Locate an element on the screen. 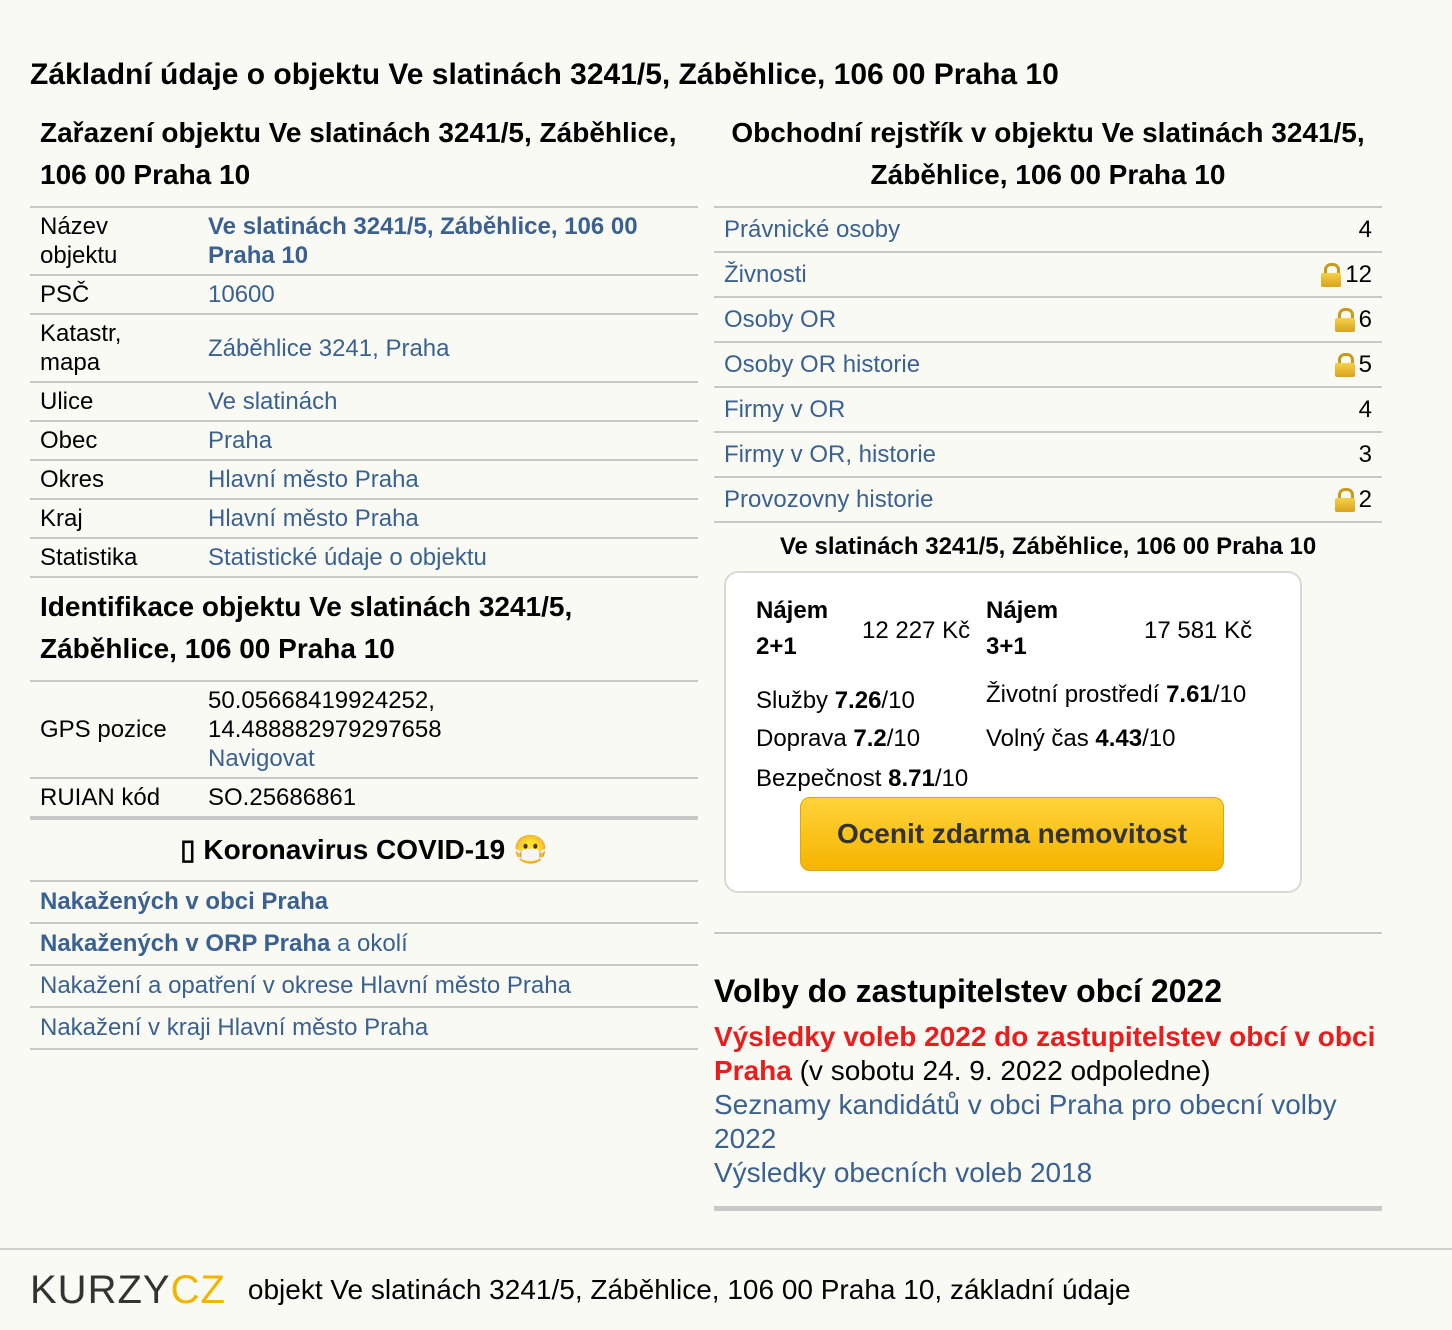 The image size is (1452, 1330). covid-obec-link: Nakažených v obci Praha is located at coordinates (184, 901).